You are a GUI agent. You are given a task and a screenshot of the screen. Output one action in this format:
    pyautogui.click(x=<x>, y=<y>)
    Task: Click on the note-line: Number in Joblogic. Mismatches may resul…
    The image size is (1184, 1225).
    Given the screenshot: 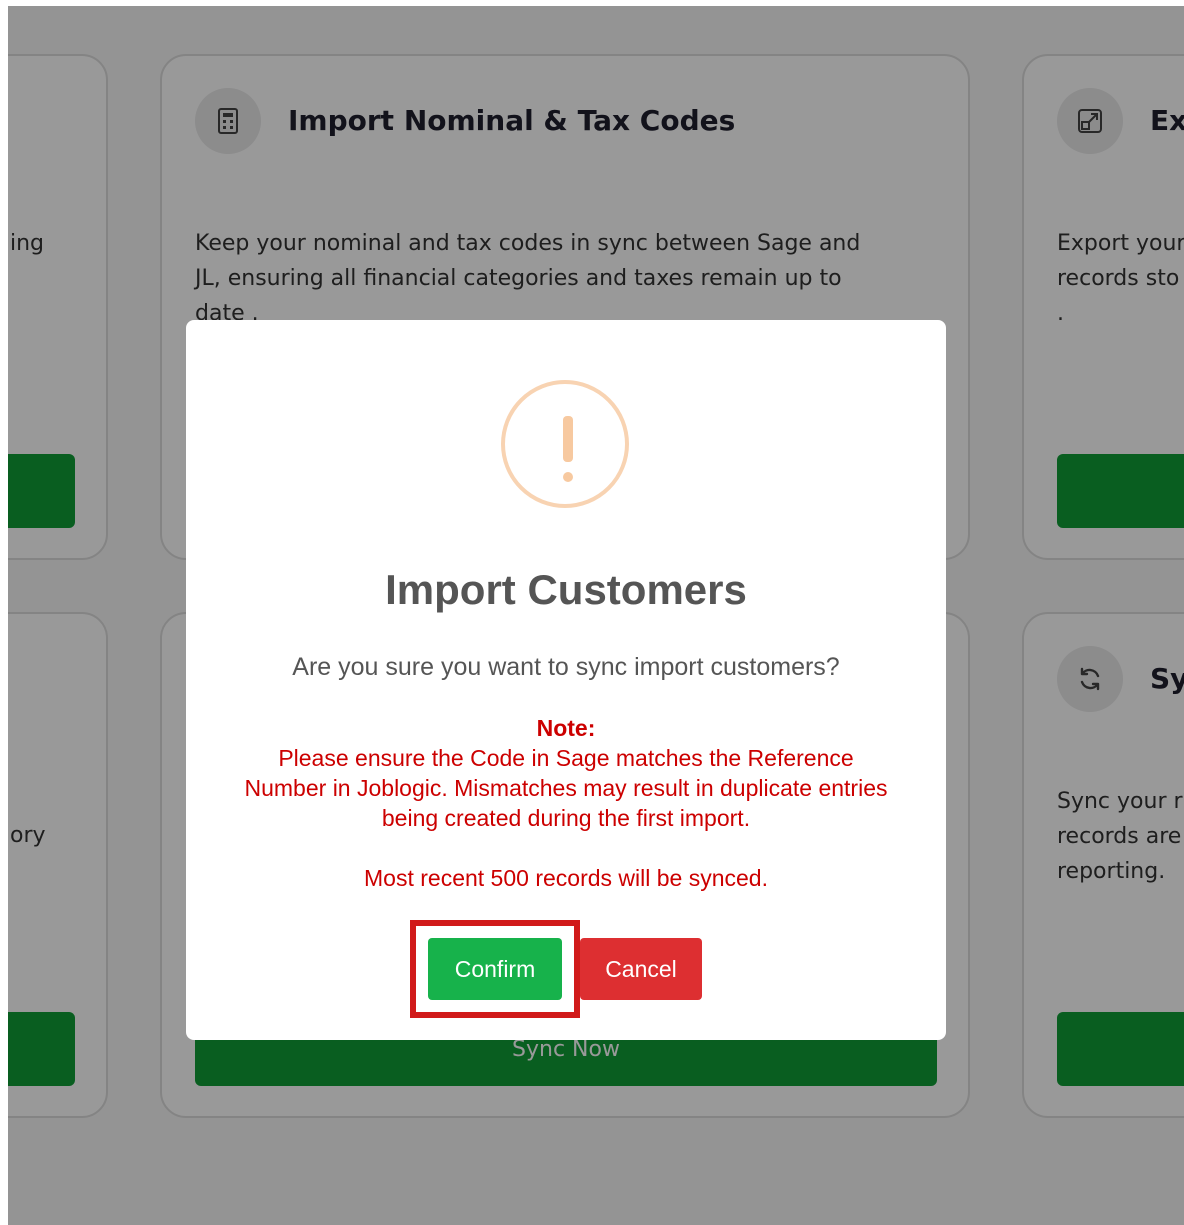 What is the action you would take?
    pyautogui.click(x=566, y=788)
    